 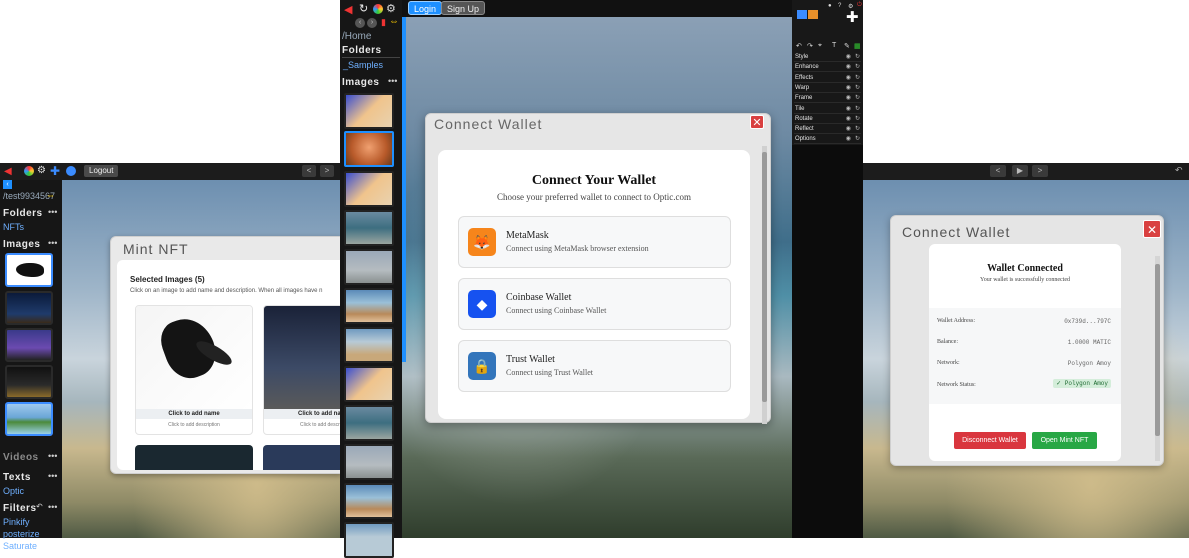 What do you see at coordinates (827, 57) in the screenshot?
I see `tool-menu-item-style: Style ◉ ↻` at bounding box center [827, 57].